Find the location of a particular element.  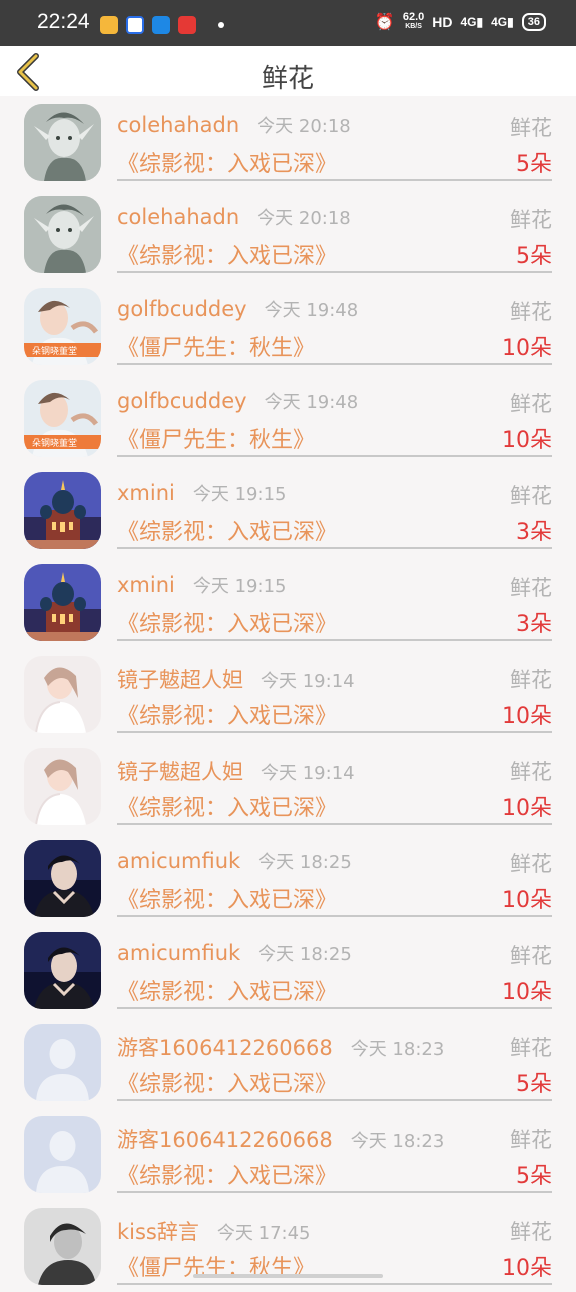

gift-record-row: amicumfiuk 今天 18:25 鲜花《综影视：入戏已深》 10朵 is located at coordinates (288, 878).